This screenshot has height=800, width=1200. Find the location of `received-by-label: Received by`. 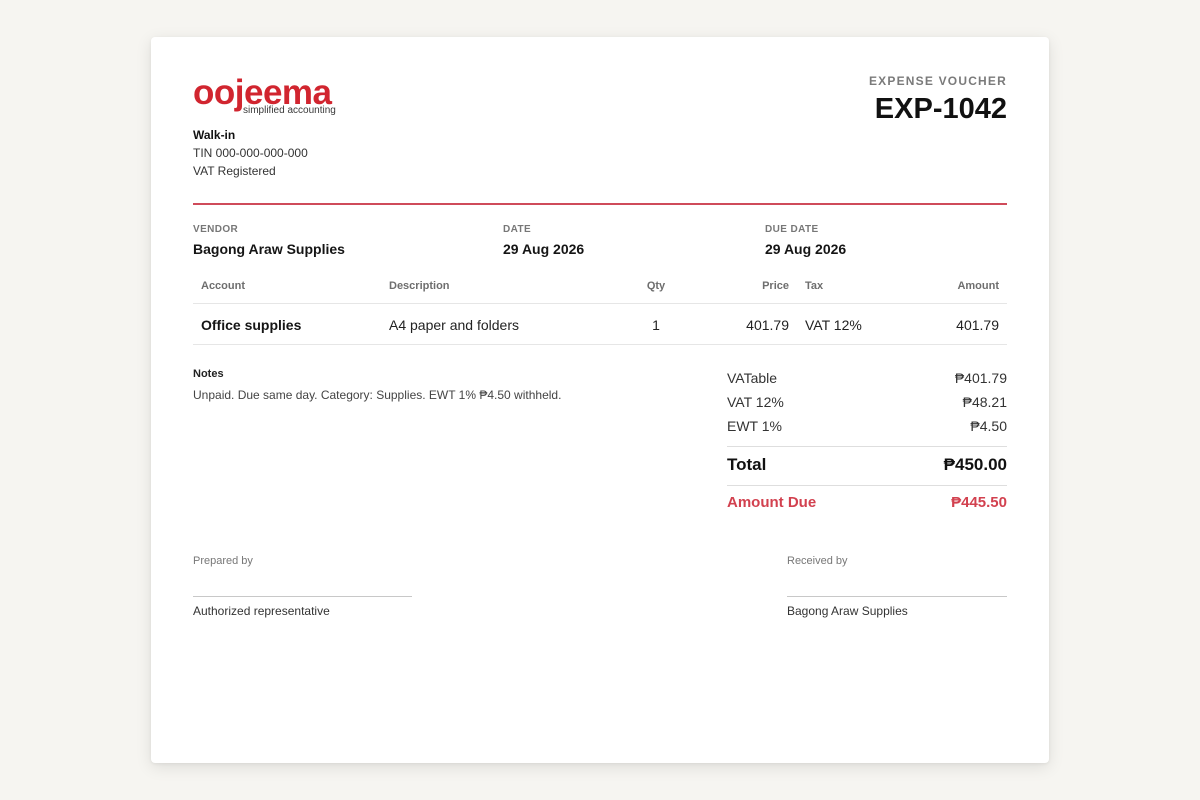

received-by-label: Received by is located at coordinates (817, 561).